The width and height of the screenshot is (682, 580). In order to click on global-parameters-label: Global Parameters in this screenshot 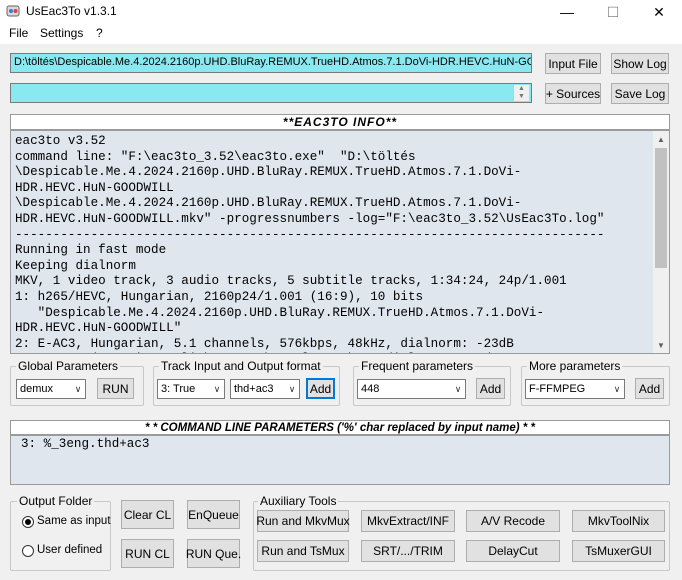, I will do `click(68, 366)`.